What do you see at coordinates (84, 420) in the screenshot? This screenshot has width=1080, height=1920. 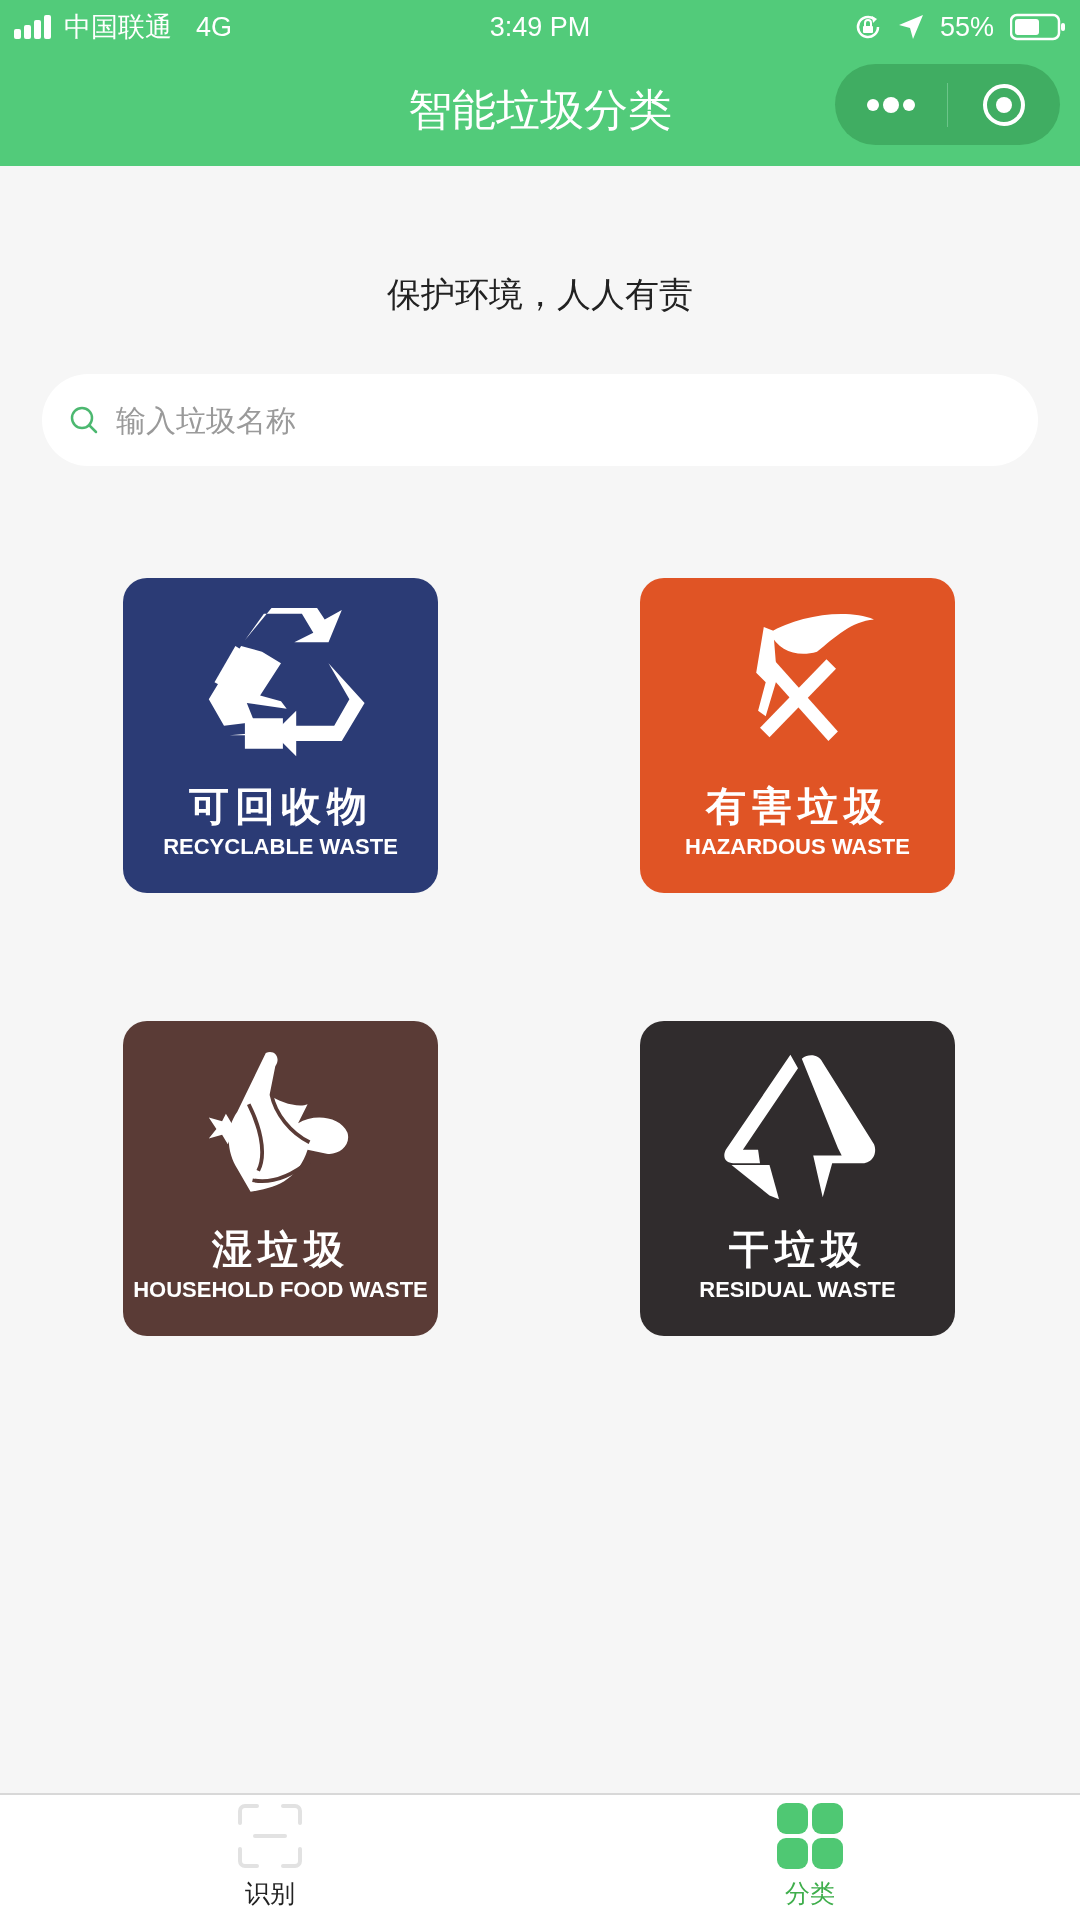 I see `search-icon` at bounding box center [84, 420].